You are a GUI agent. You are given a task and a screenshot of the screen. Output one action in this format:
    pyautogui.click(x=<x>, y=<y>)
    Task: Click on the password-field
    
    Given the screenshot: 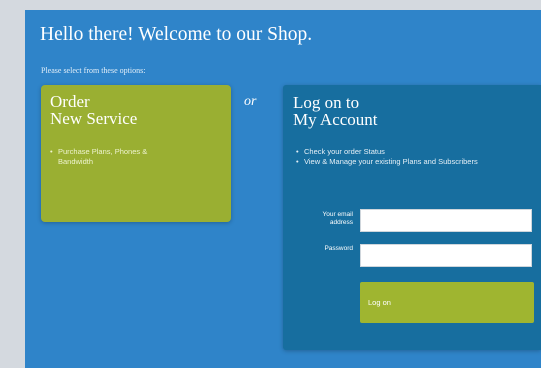 What is the action you would take?
    pyautogui.click(x=446, y=255)
    